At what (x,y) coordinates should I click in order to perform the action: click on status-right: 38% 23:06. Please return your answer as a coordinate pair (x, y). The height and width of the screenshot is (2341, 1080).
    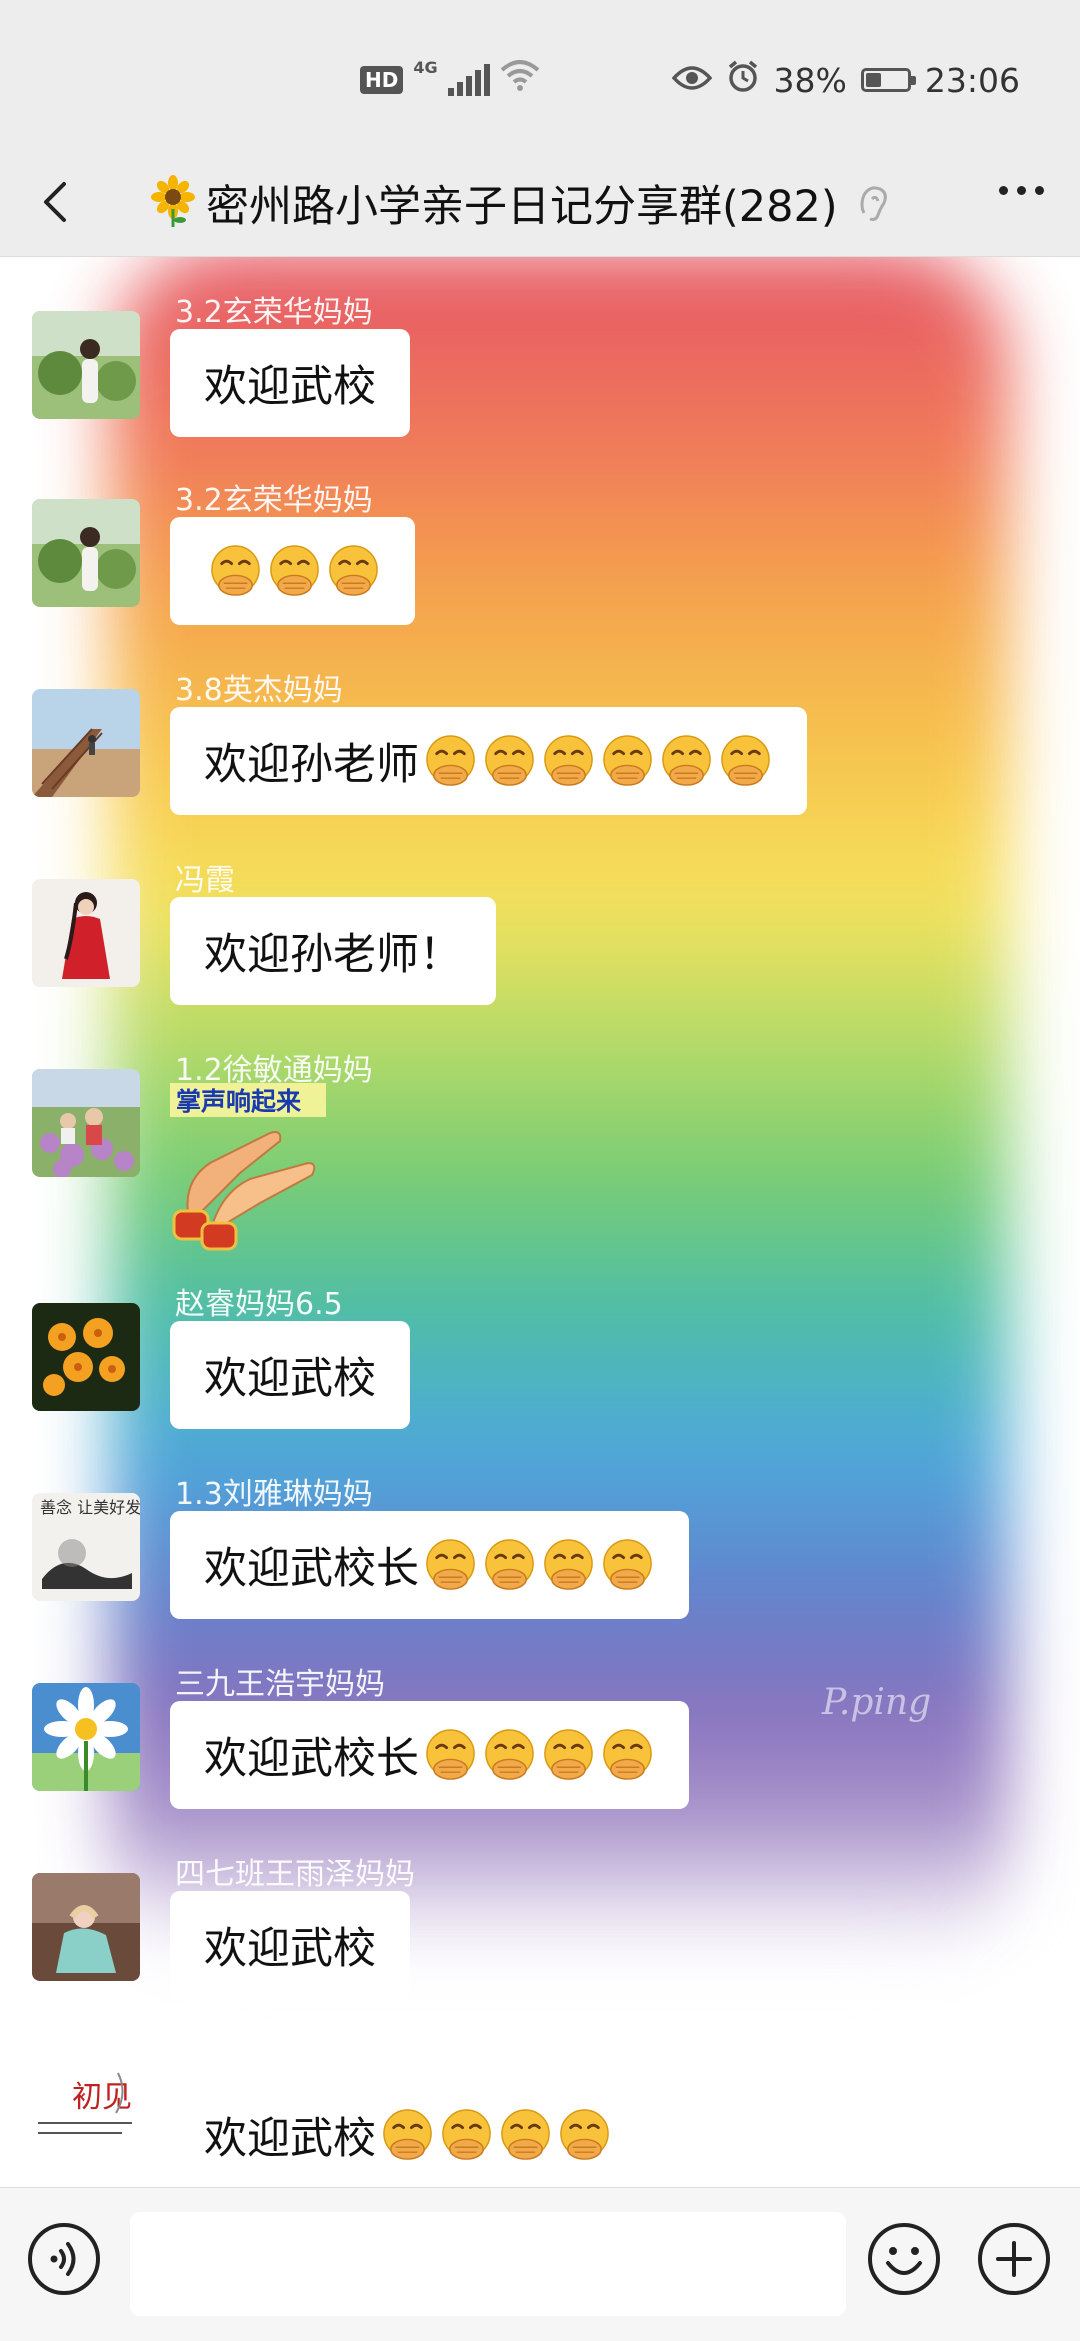
    Looking at the image, I should click on (845, 80).